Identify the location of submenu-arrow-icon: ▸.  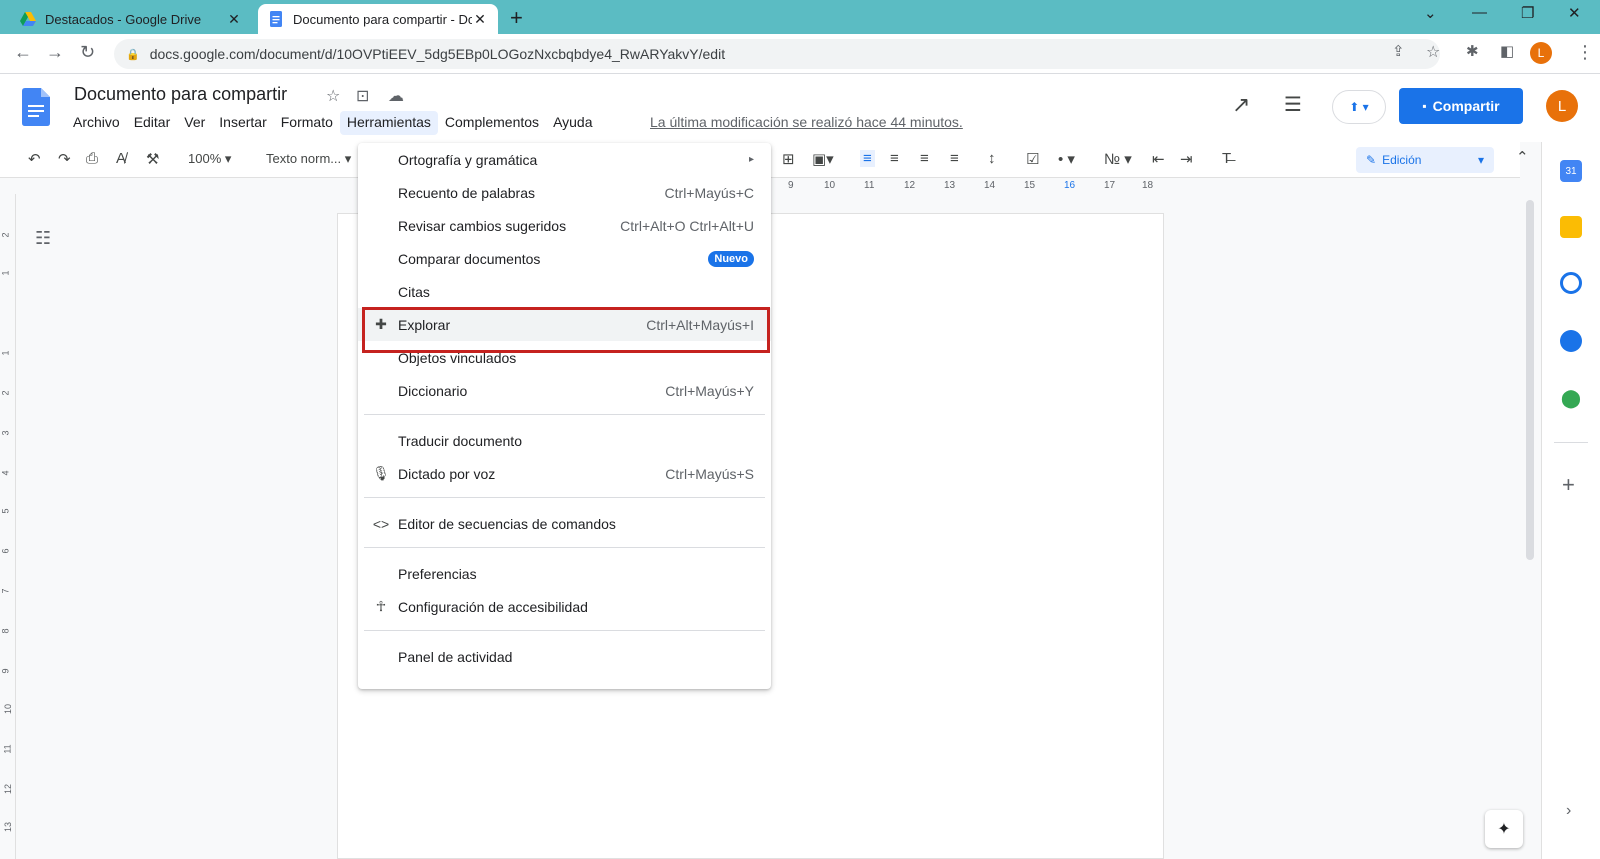
(751, 159).